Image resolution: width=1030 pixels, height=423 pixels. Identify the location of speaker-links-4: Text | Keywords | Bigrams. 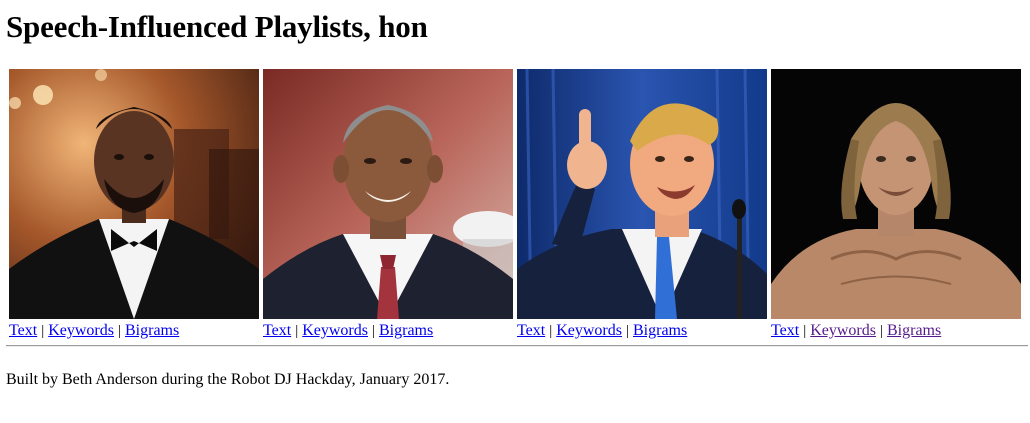
(896, 331).